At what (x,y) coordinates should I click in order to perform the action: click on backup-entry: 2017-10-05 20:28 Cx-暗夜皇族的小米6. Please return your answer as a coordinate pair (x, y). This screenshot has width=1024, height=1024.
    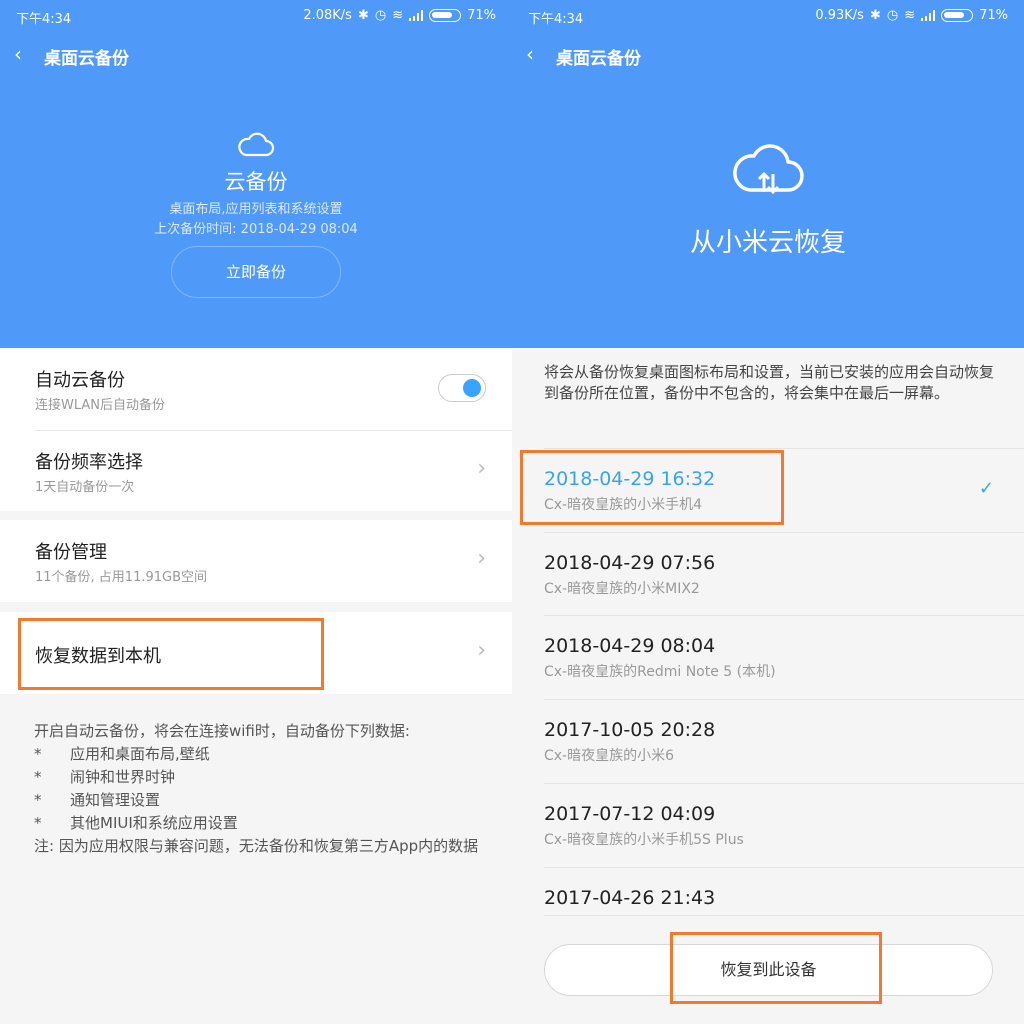
    Looking at the image, I should click on (768, 740).